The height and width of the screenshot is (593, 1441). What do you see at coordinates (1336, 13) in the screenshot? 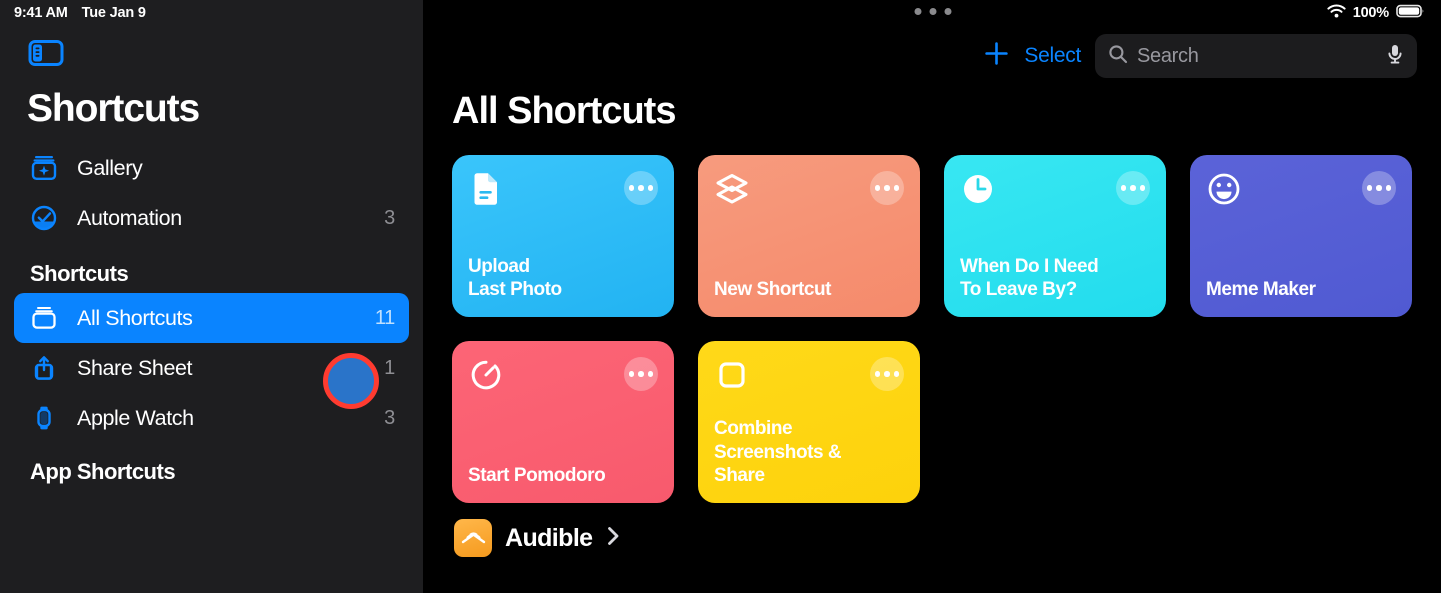
I see `wifi-icon` at bounding box center [1336, 13].